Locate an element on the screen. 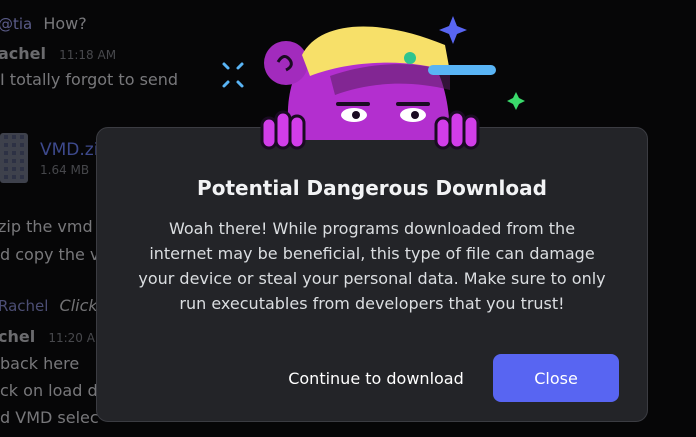 The image size is (696, 437). mascot-hat-button is located at coordinates (410, 58).